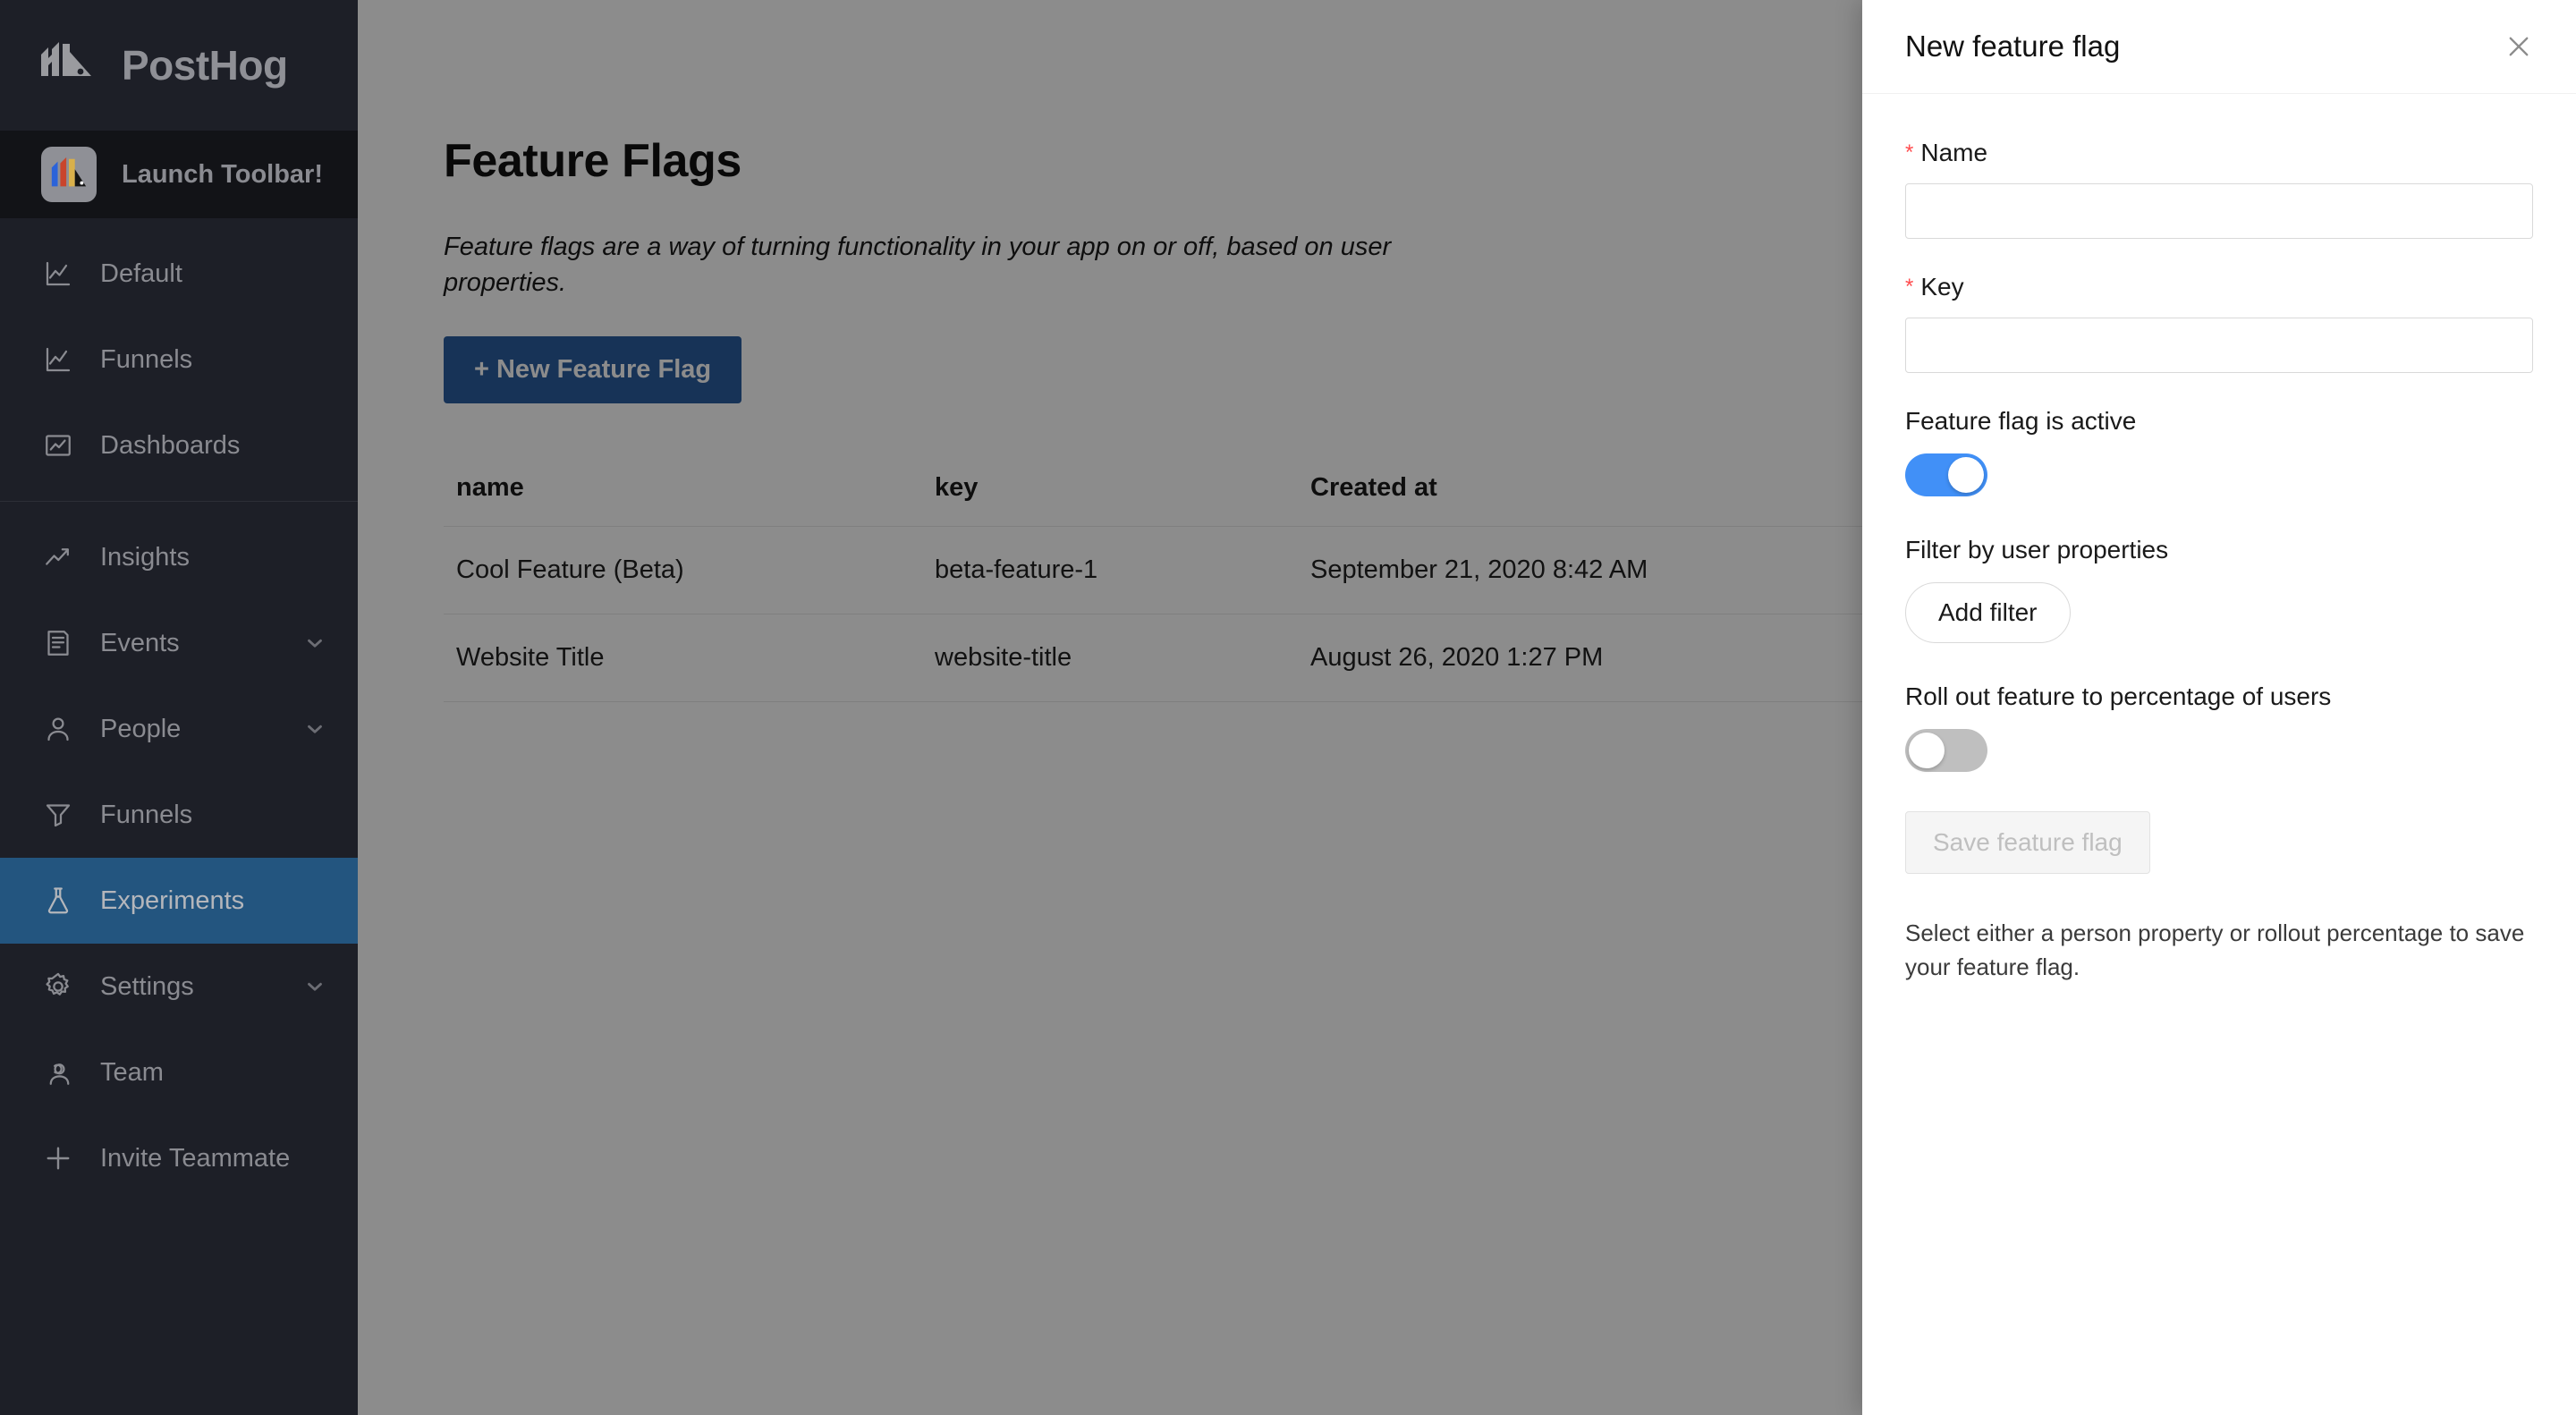 The width and height of the screenshot is (2576, 1415). What do you see at coordinates (58, 1158) in the screenshot?
I see `plus-icon` at bounding box center [58, 1158].